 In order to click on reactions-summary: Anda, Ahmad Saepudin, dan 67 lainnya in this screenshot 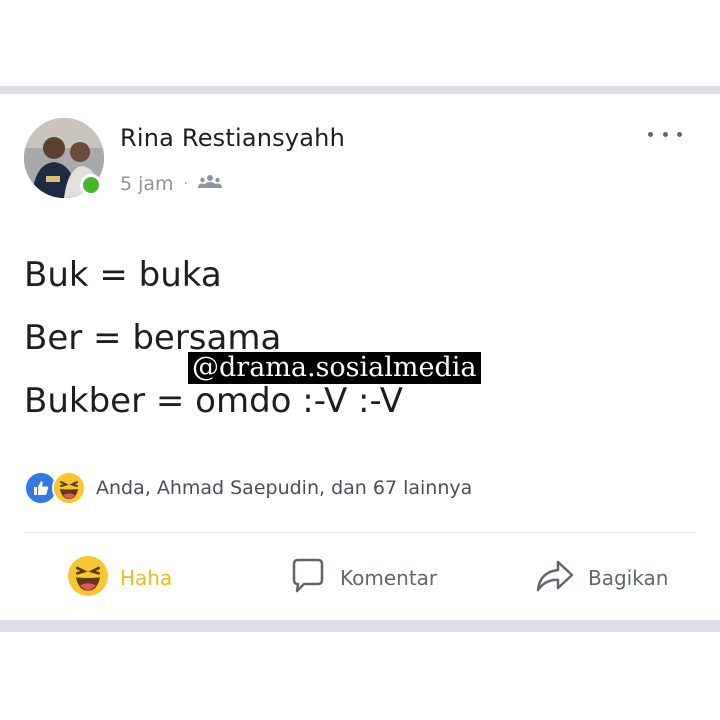, I will do `click(248, 488)`.